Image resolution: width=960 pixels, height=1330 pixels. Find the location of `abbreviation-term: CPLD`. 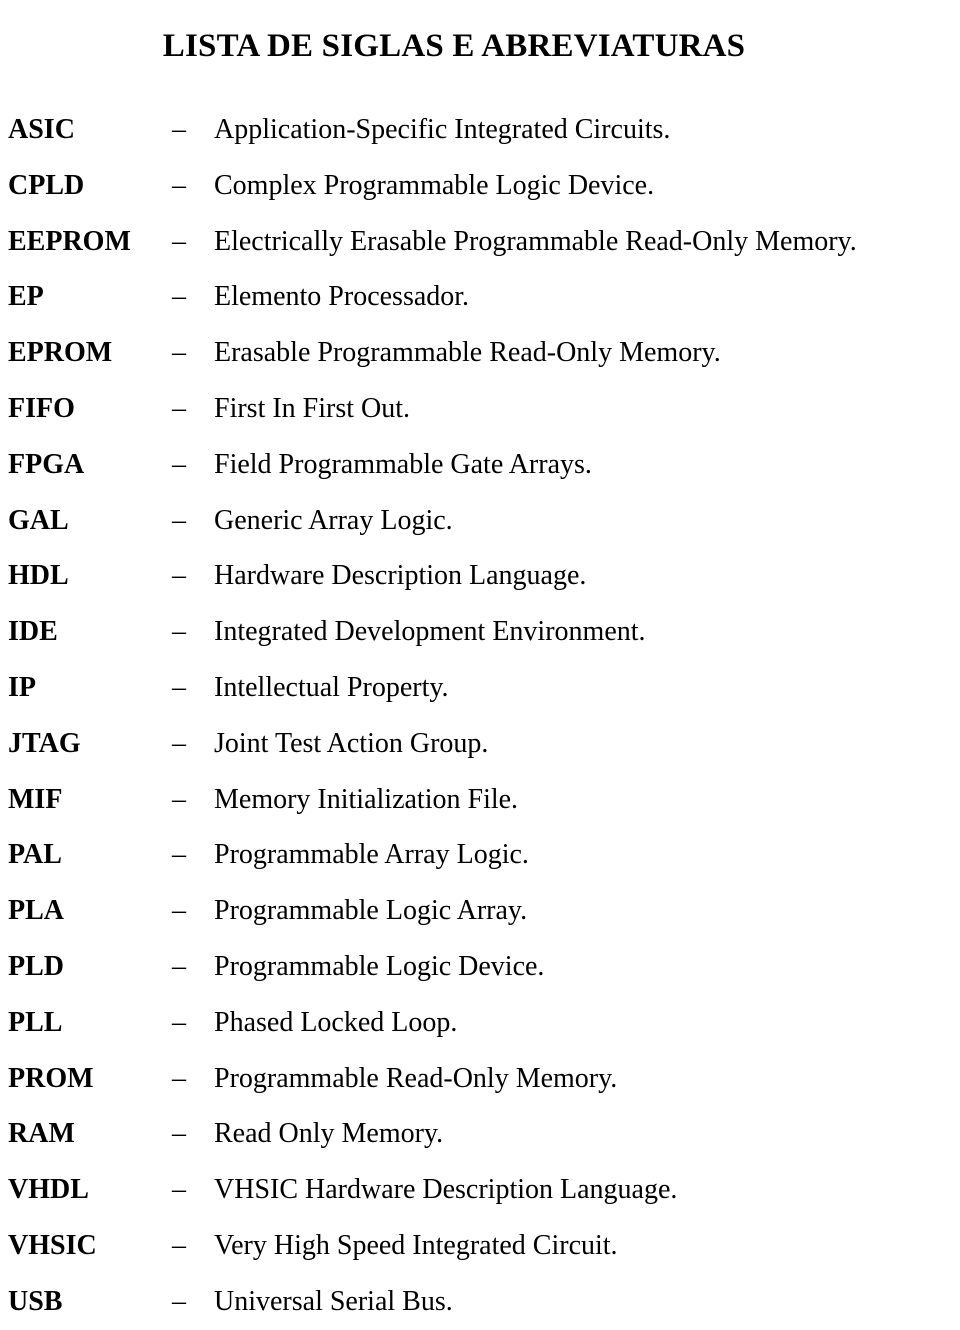

abbreviation-term: CPLD is located at coordinates (46, 185).